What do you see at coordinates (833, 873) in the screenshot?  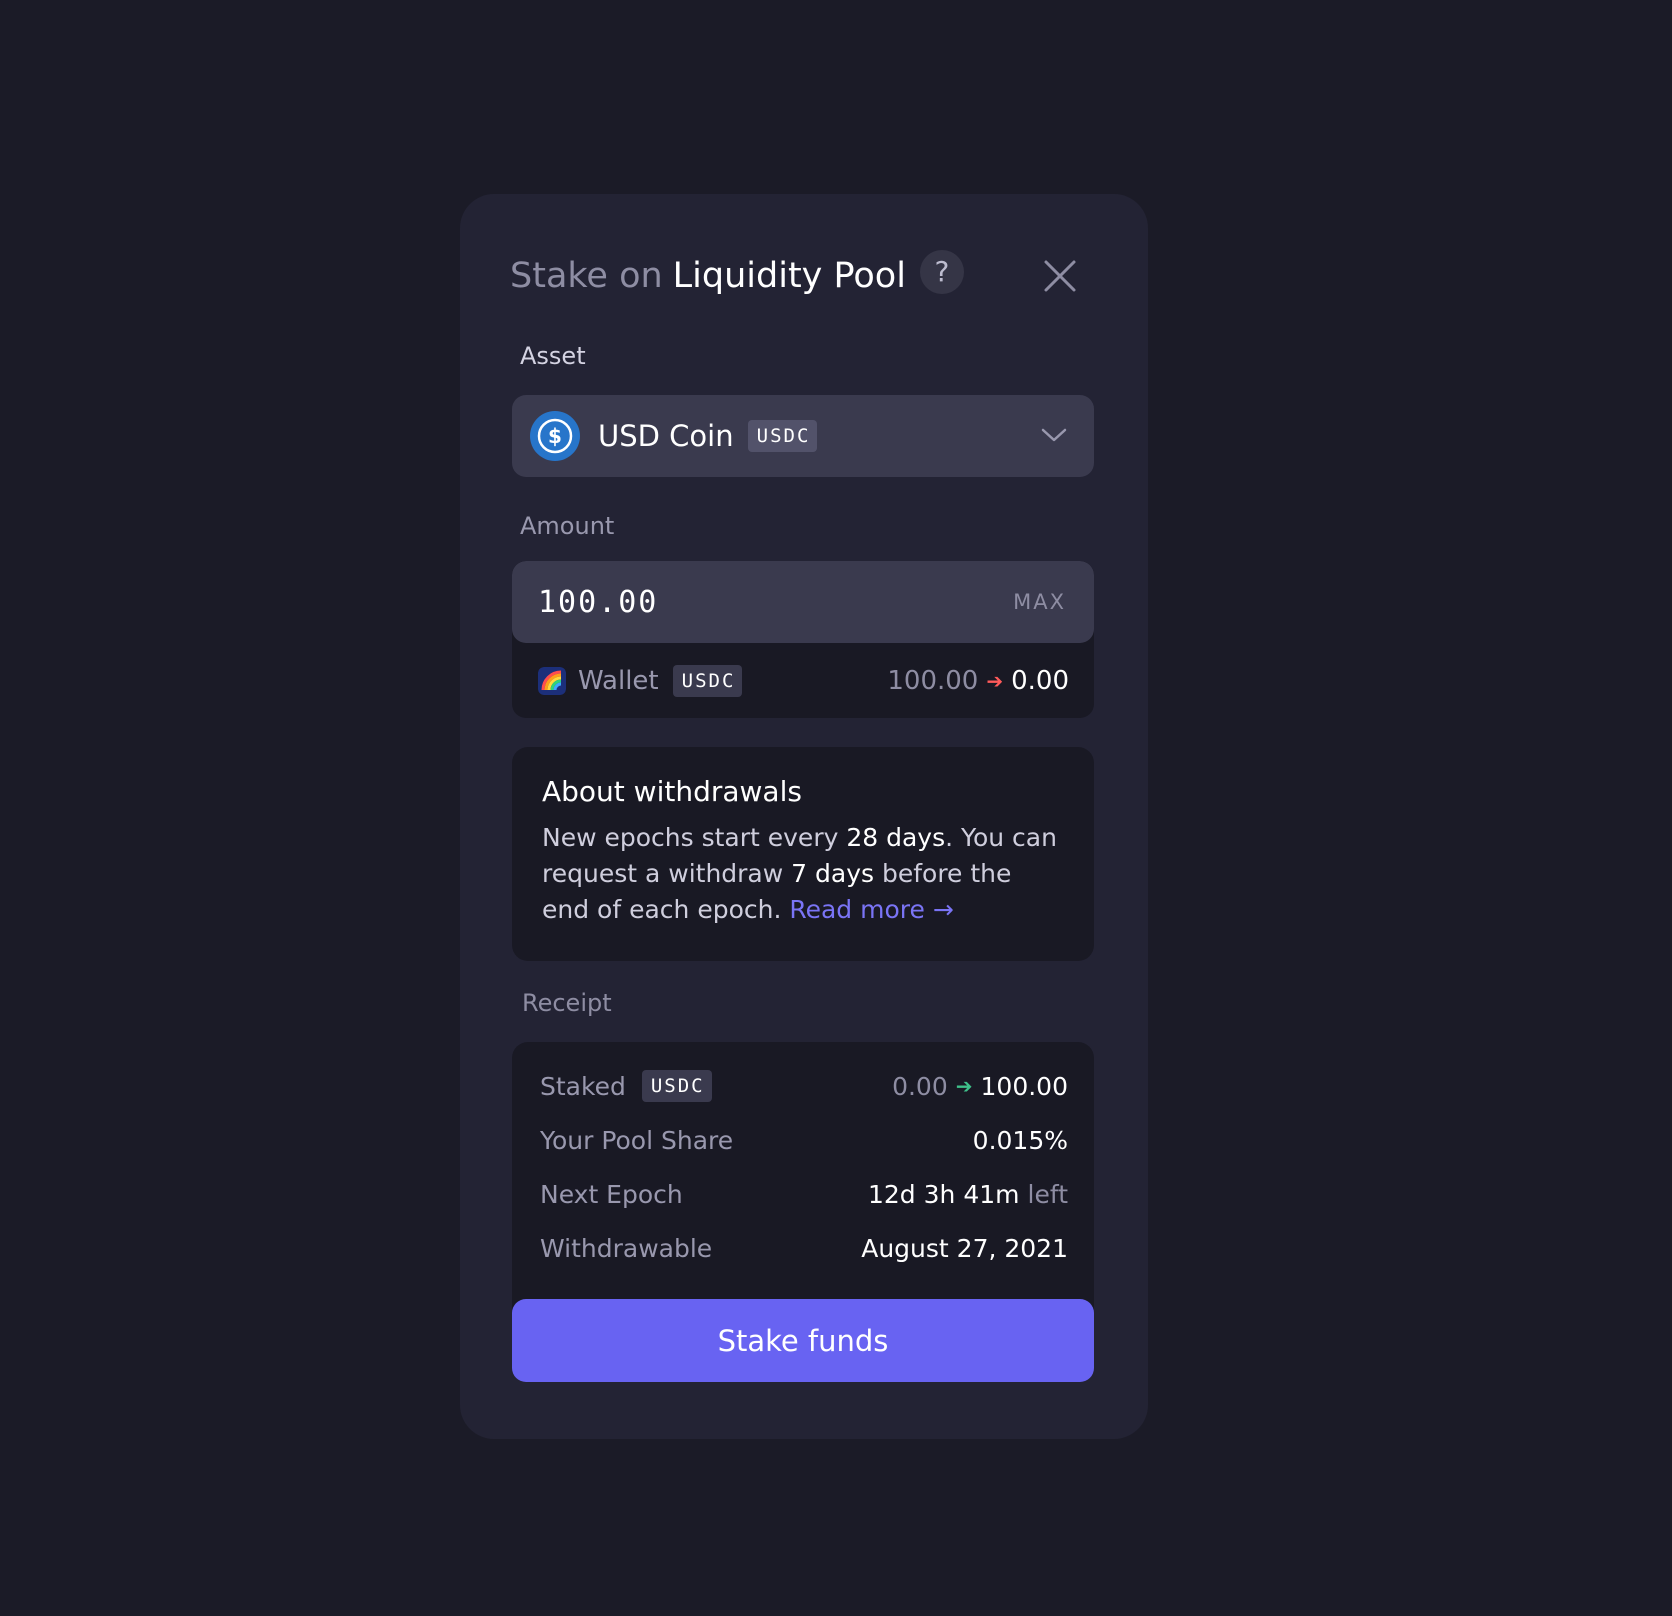 I see `request-days: 7 days` at bounding box center [833, 873].